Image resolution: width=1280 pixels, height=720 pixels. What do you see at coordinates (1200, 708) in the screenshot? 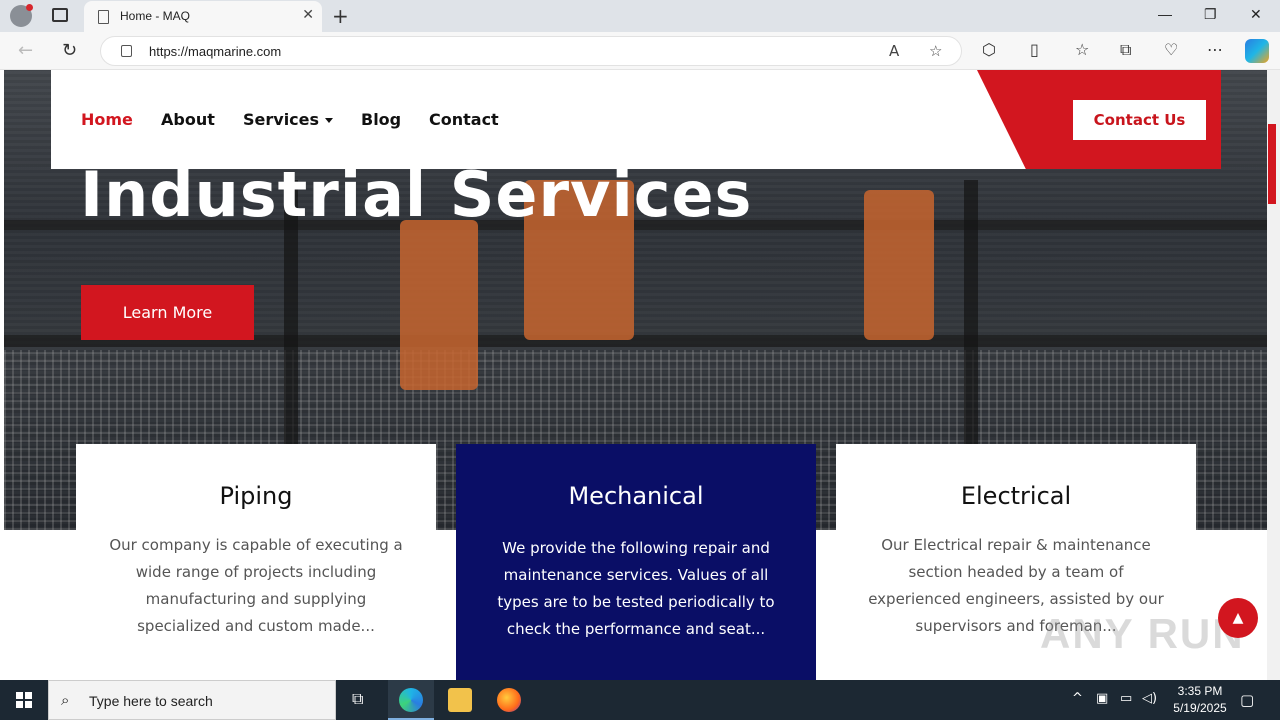
I see `clock-date: 5/19/2025` at bounding box center [1200, 708].